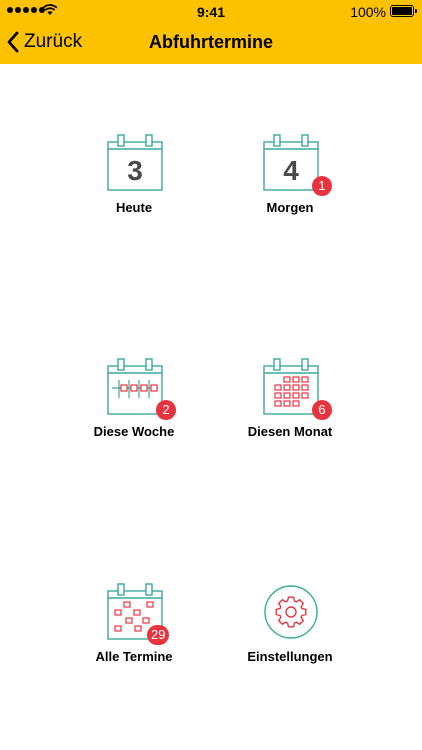 The width and height of the screenshot is (422, 750). I want to click on calendar-day-icon: 4, so click(291, 162).